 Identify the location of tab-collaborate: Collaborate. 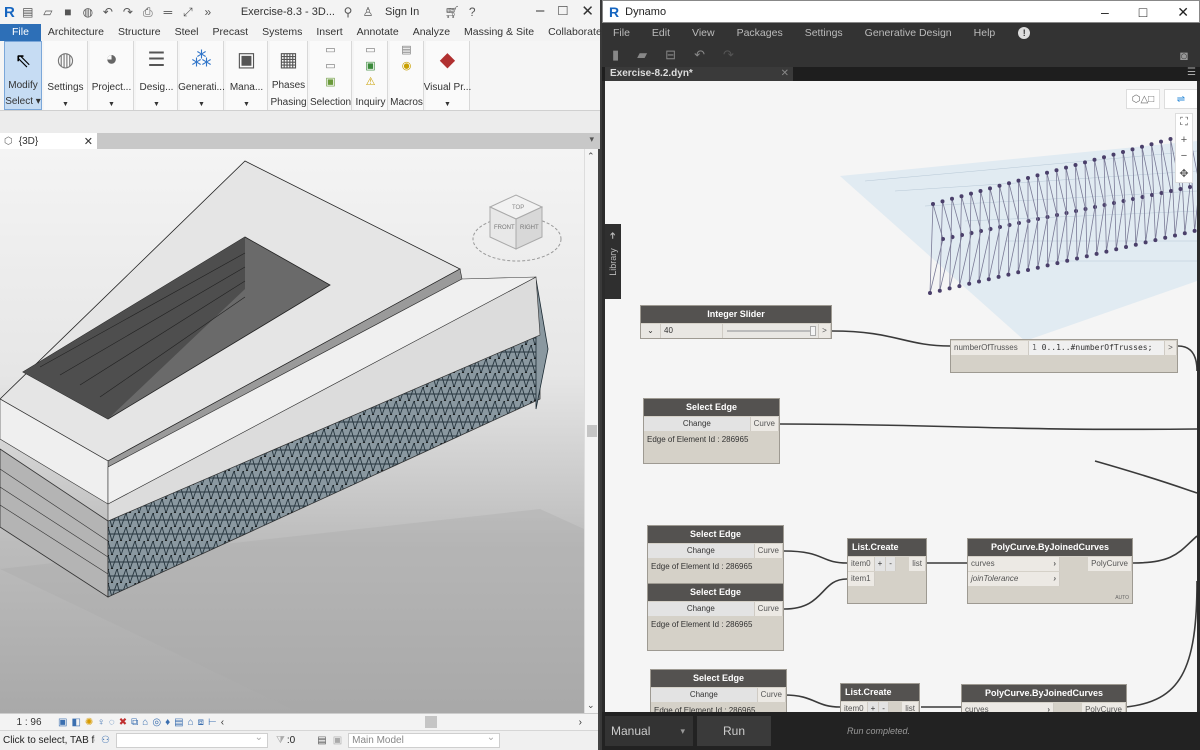
(575, 32).